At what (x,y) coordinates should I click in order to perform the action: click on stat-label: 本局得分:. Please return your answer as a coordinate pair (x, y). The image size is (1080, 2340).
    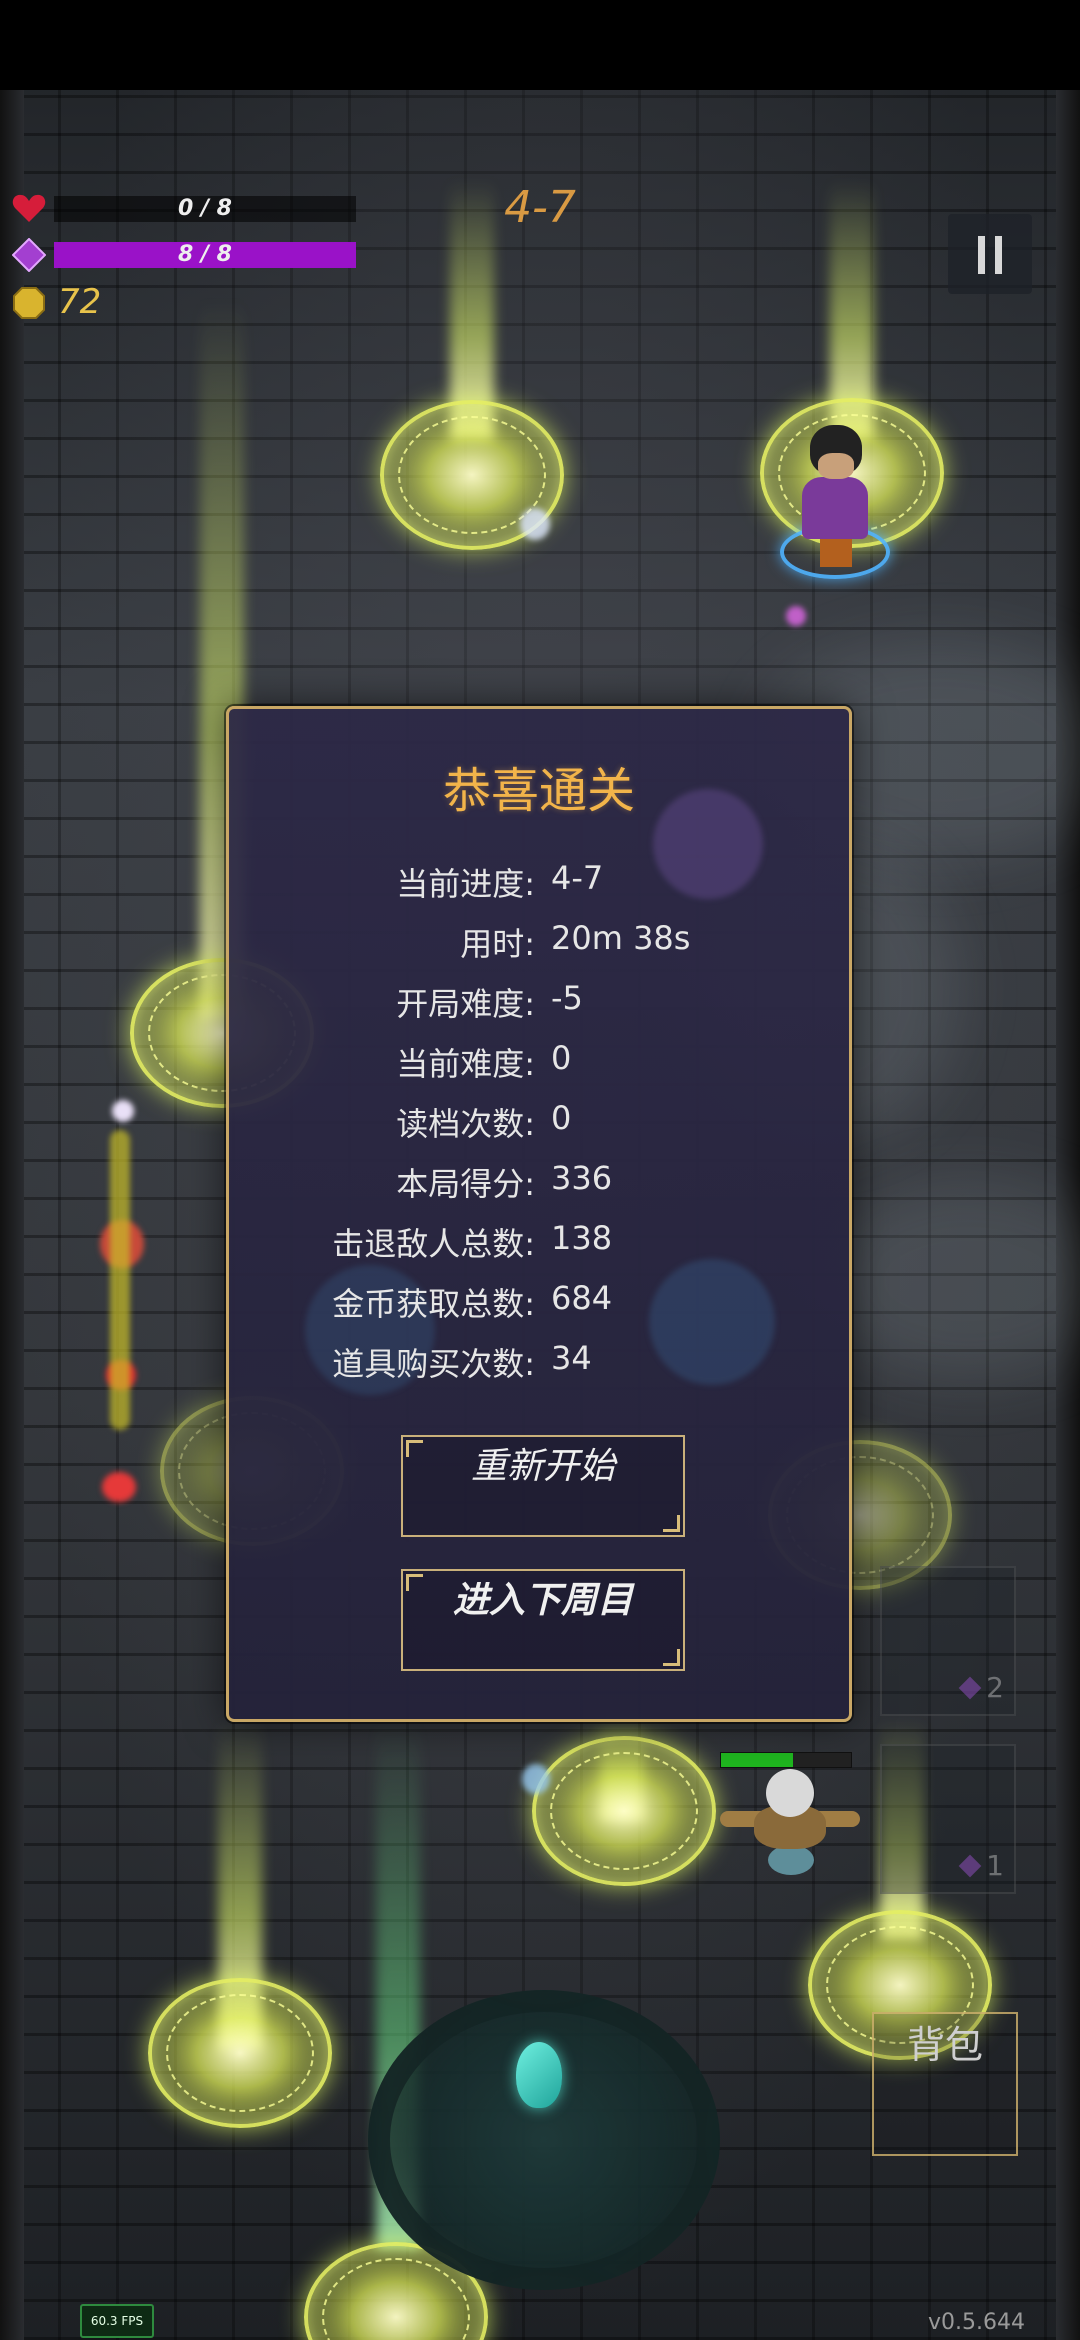
    Looking at the image, I should click on (465, 1184).